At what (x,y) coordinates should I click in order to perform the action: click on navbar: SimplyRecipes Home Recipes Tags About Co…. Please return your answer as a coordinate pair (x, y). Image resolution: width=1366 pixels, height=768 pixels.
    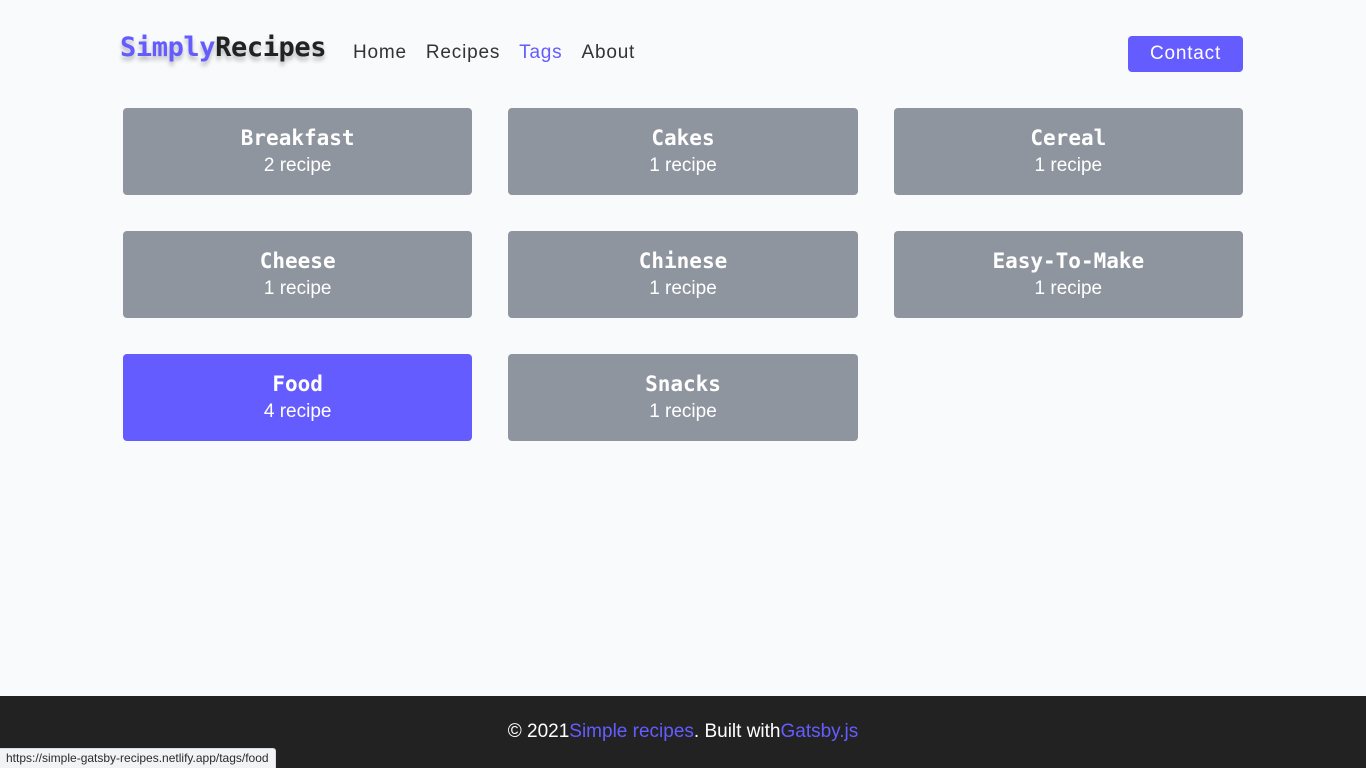
    Looking at the image, I should click on (683, 54).